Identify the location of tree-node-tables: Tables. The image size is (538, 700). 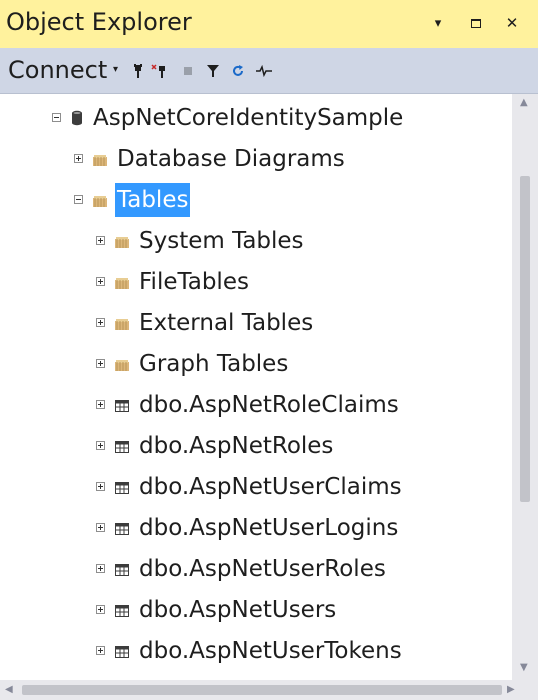
(132, 199).